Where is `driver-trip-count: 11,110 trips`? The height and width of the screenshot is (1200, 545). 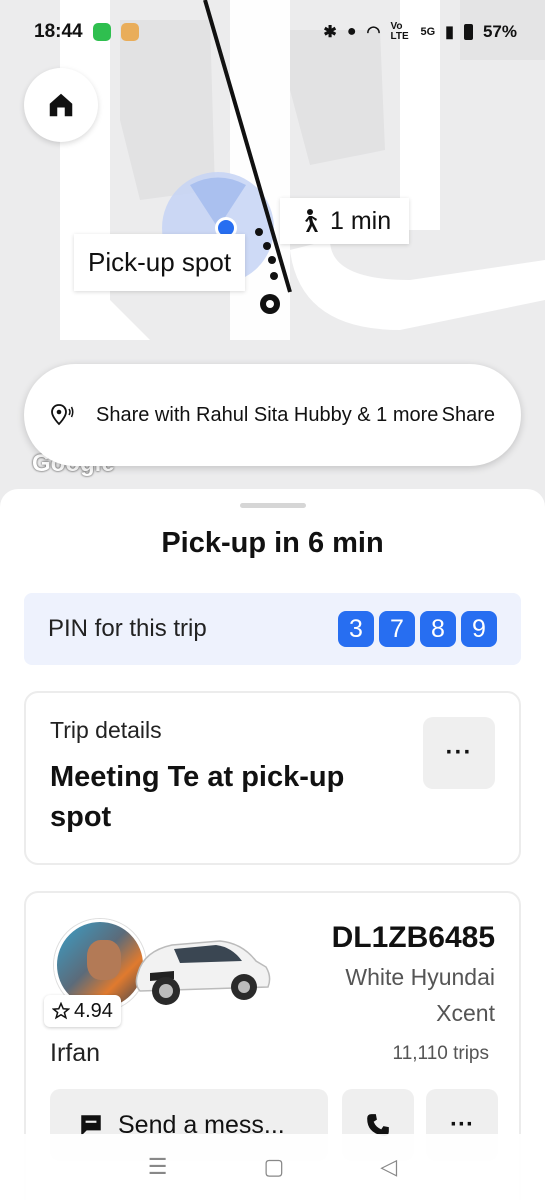 driver-trip-count: 11,110 trips is located at coordinates (440, 1053).